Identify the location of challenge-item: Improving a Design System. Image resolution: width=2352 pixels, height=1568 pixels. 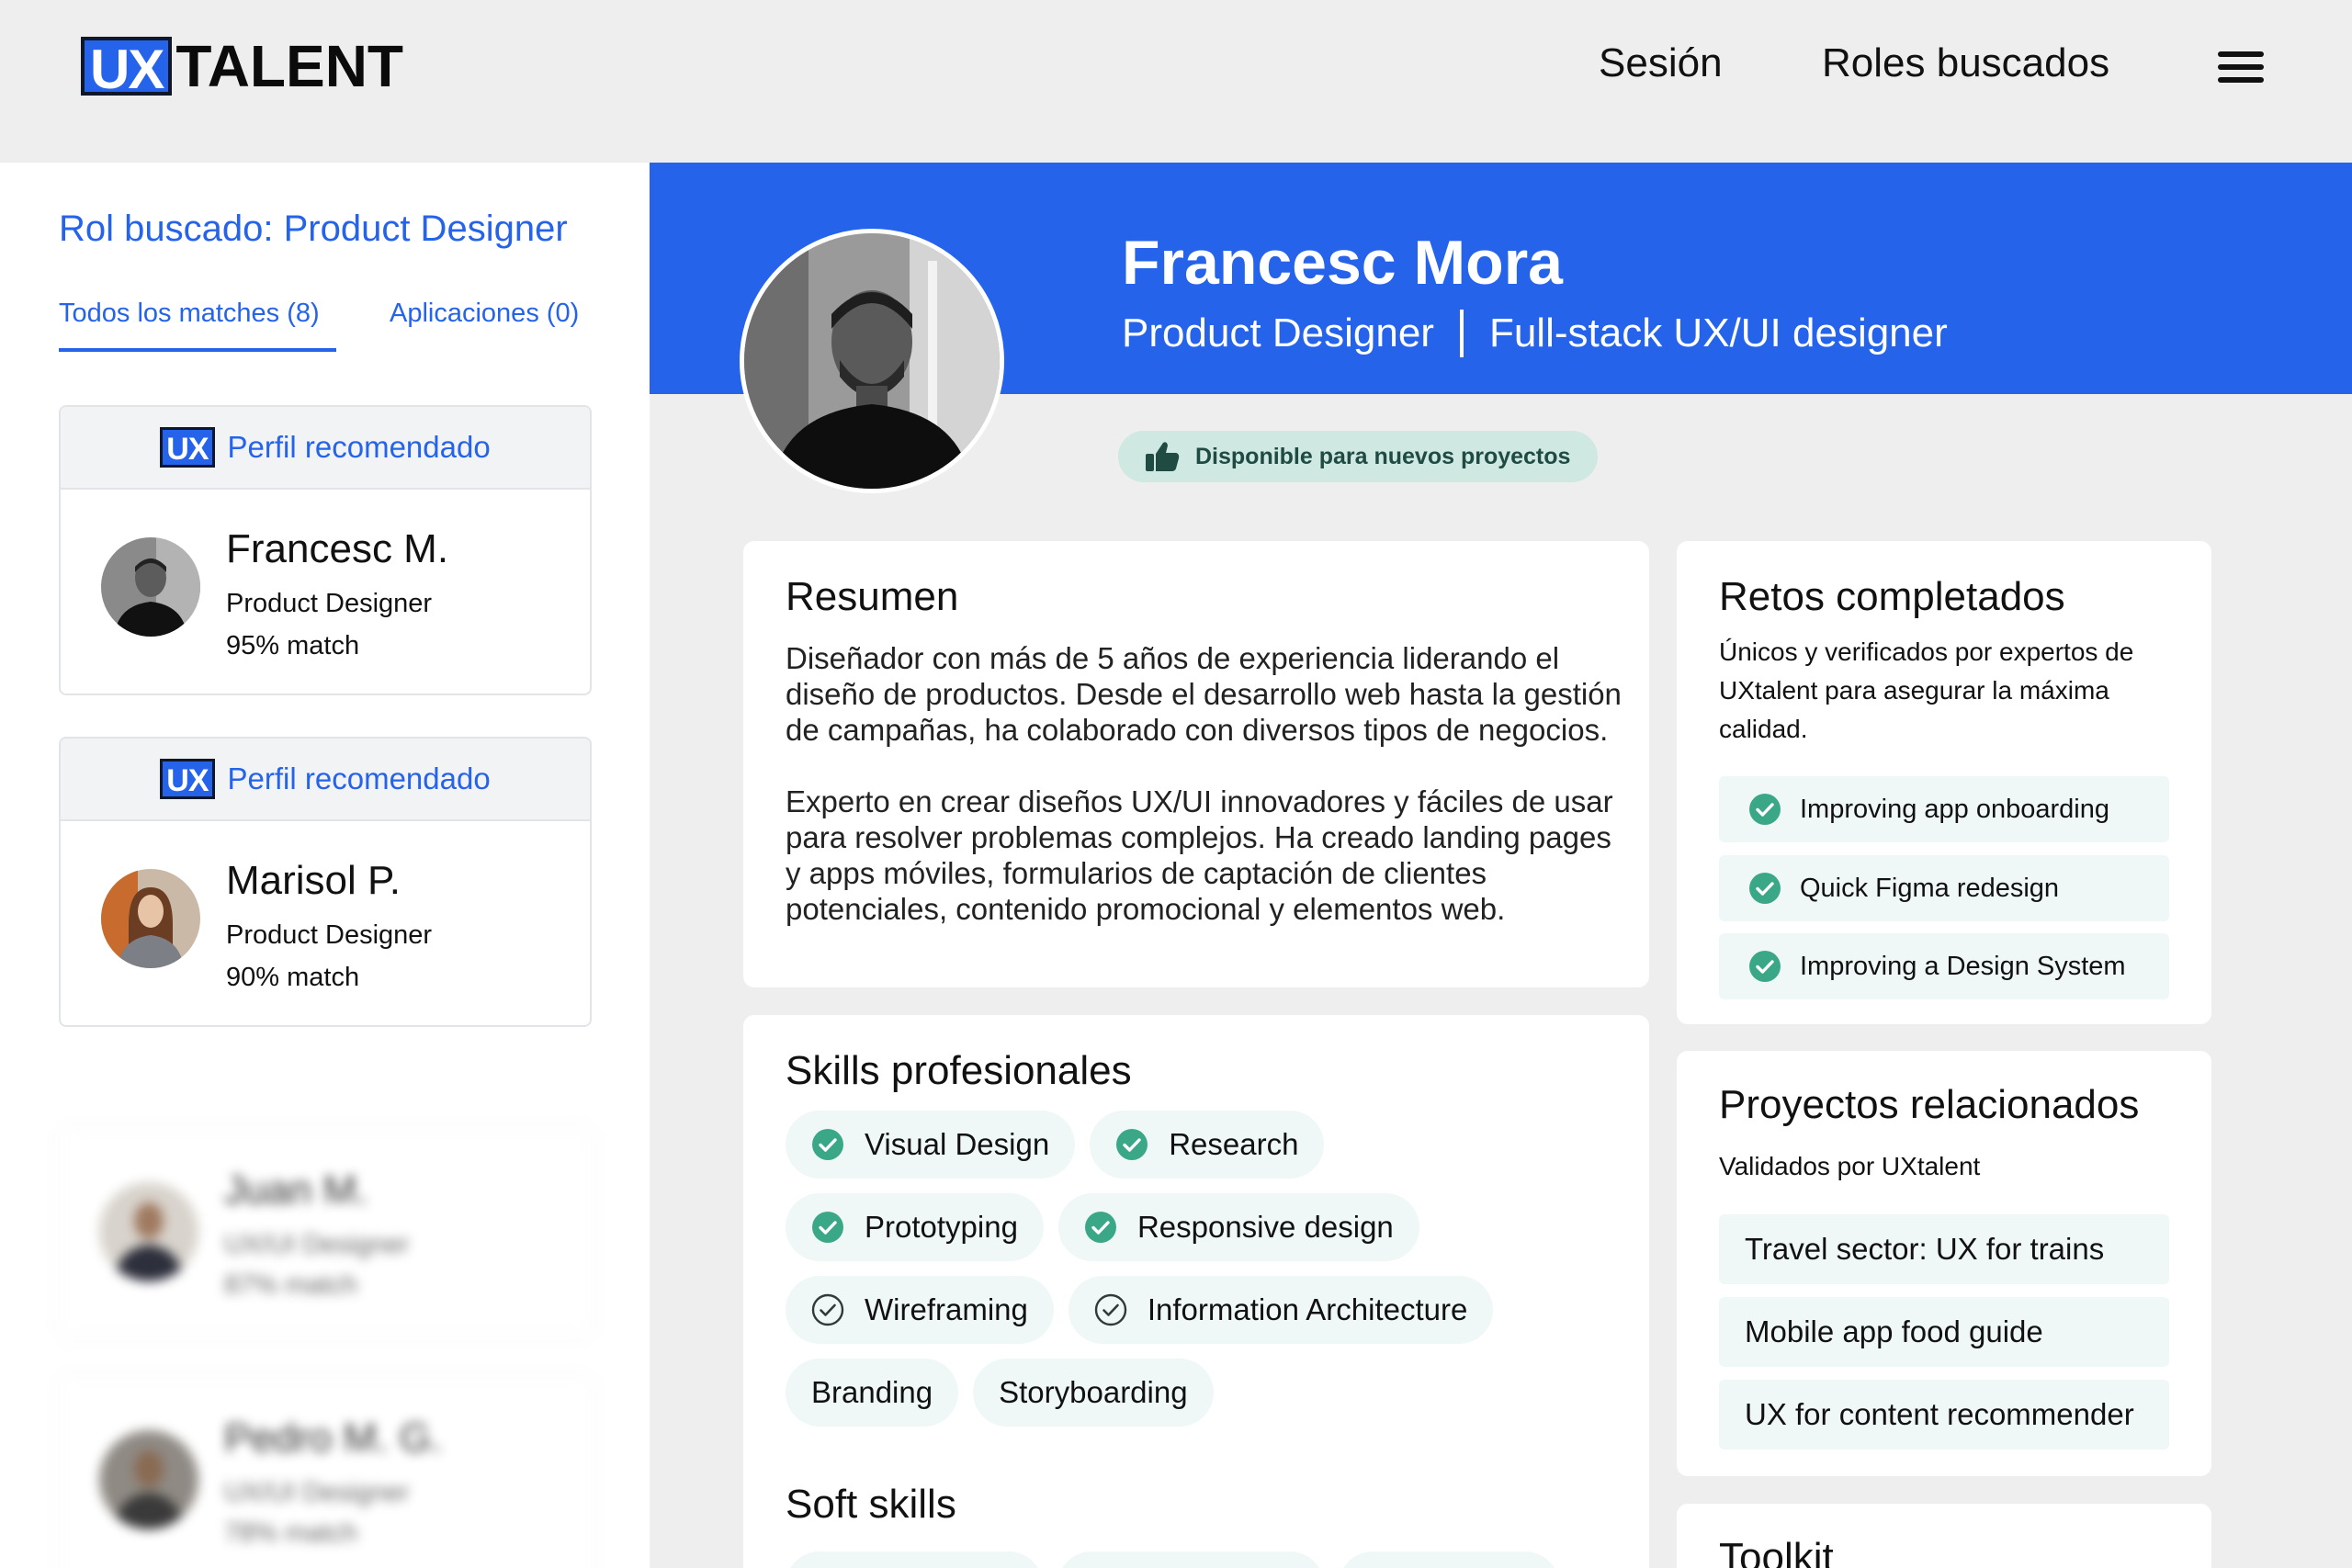
(1944, 966).